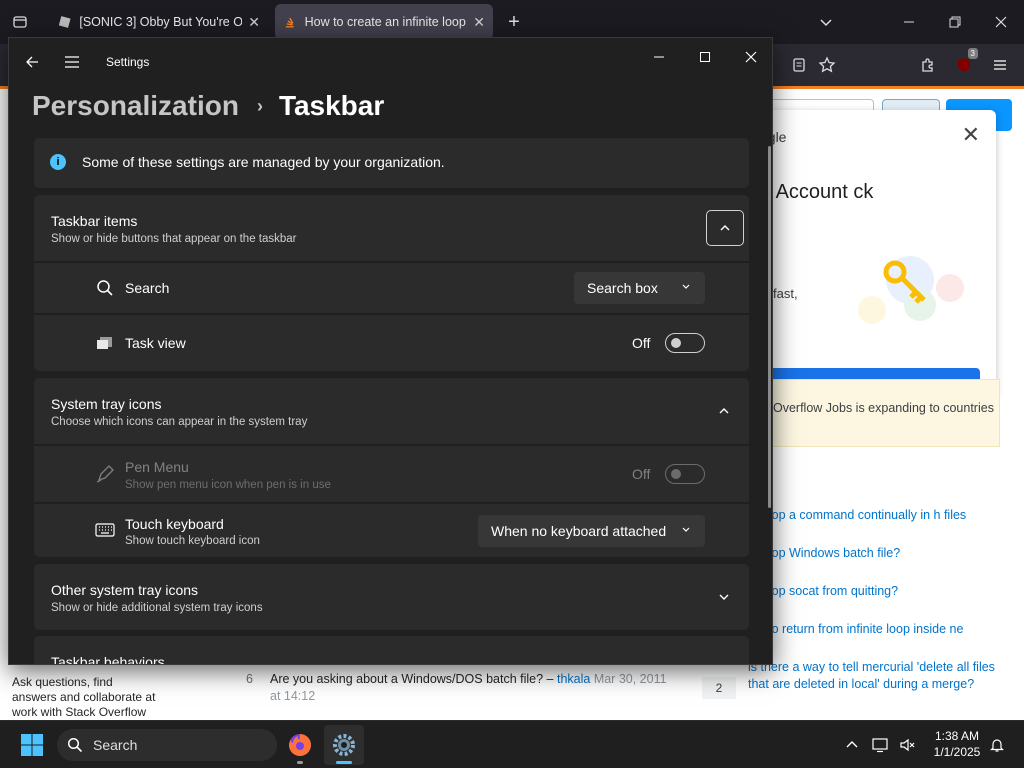  What do you see at coordinates (873, 515) in the screenshot?
I see `related-link: to loop a command continually in h files` at bounding box center [873, 515].